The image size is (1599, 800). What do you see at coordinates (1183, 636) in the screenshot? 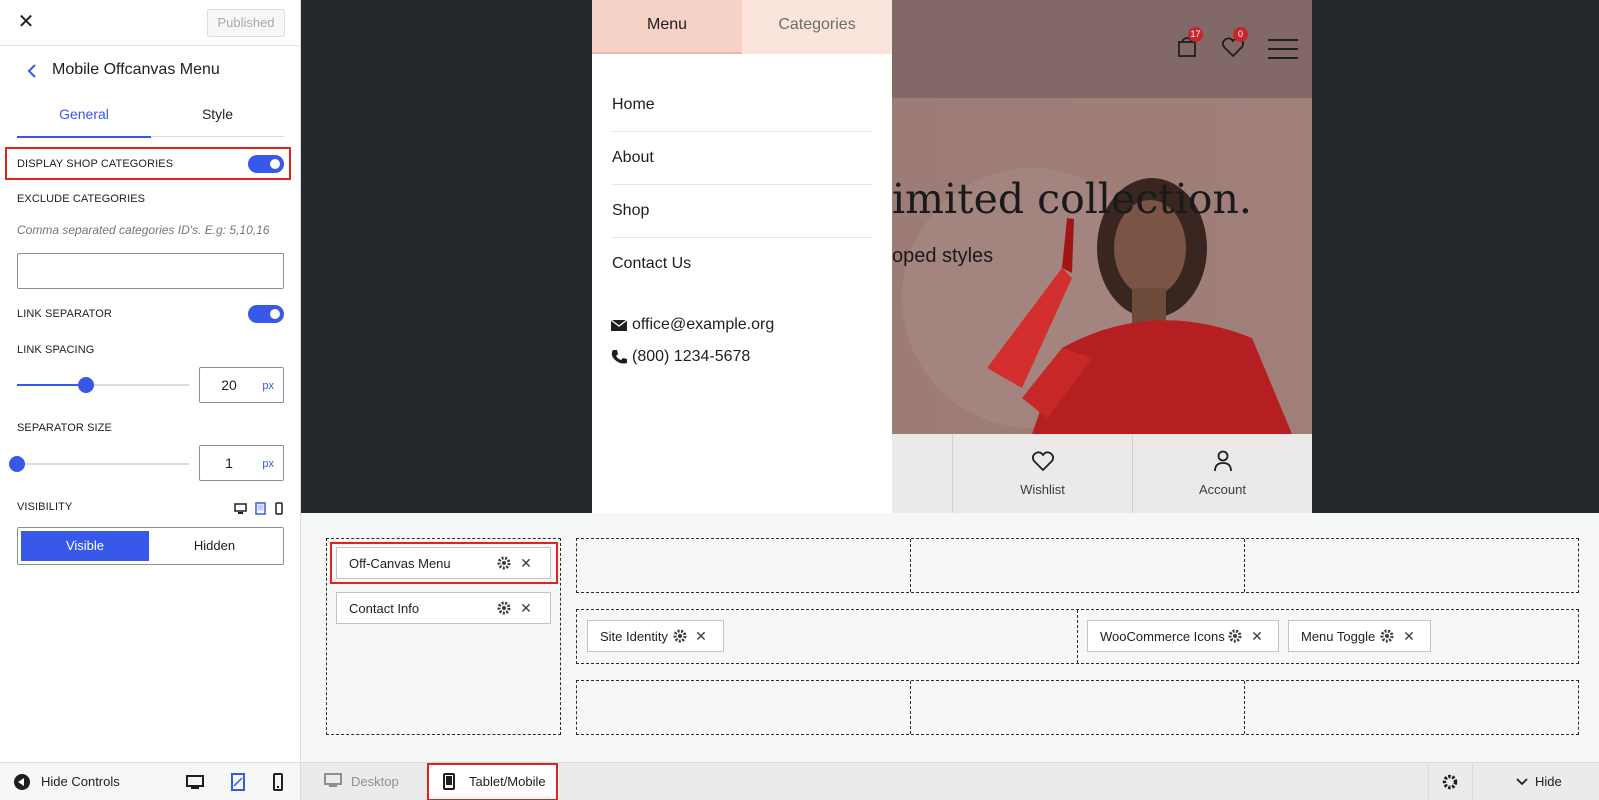
I see `builder-item-woocommerce-icons: WooCommerce Icons ✕` at bounding box center [1183, 636].